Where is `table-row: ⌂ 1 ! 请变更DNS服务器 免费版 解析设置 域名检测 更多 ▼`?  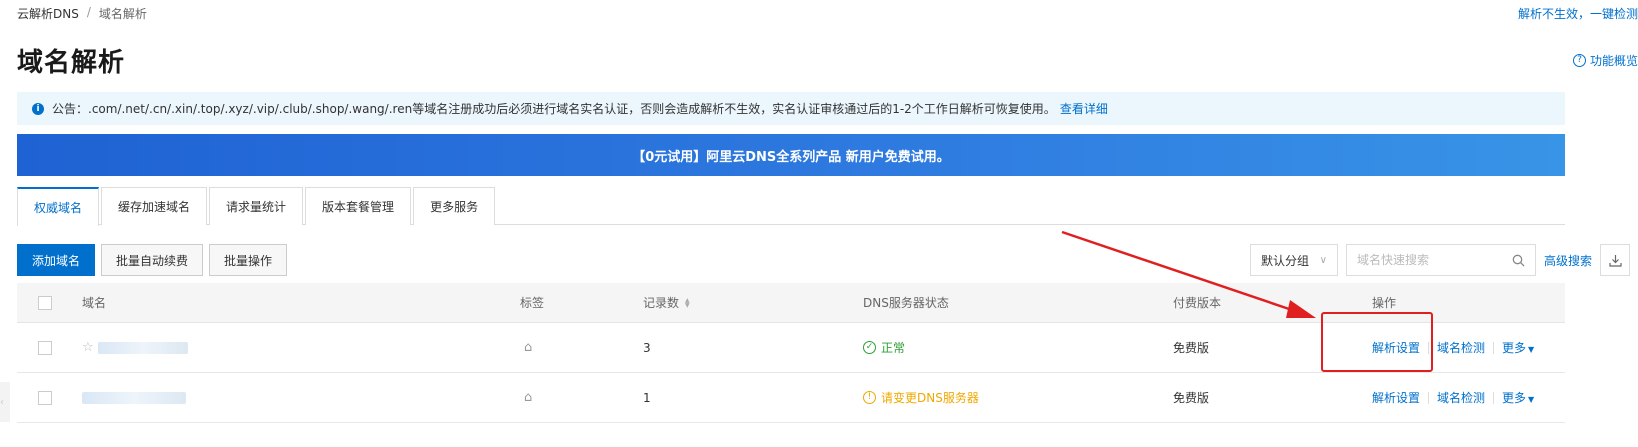
table-row: ⌂ 1 ! 请变更DNS服务器 免费版 解析设置 域名检测 更多 ▼ is located at coordinates (791, 398).